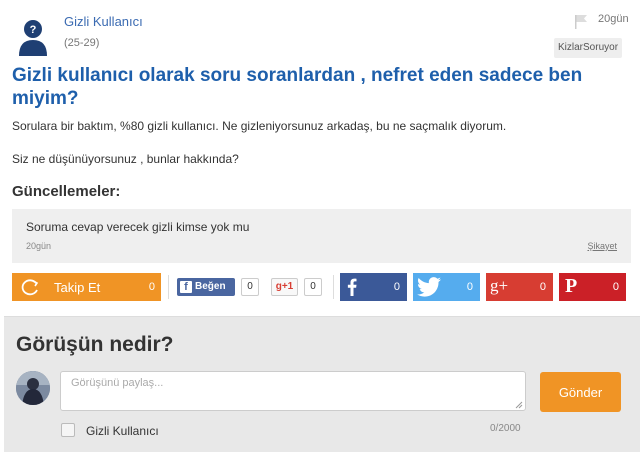  Describe the element at coordinates (580, 392) in the screenshot. I see `submit-button: Gönder` at that location.